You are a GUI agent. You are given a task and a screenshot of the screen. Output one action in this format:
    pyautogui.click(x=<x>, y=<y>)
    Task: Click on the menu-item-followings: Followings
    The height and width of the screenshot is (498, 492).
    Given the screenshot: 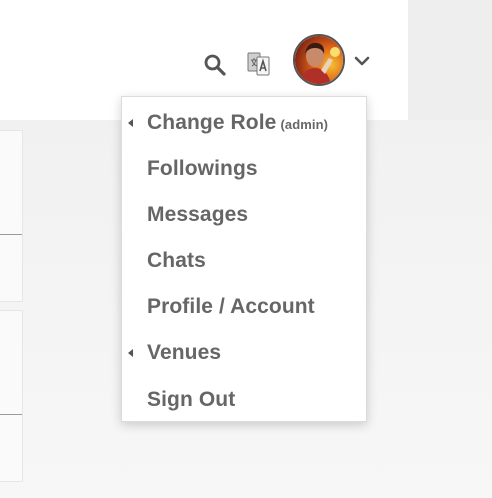 What is the action you would take?
    pyautogui.click(x=244, y=169)
    